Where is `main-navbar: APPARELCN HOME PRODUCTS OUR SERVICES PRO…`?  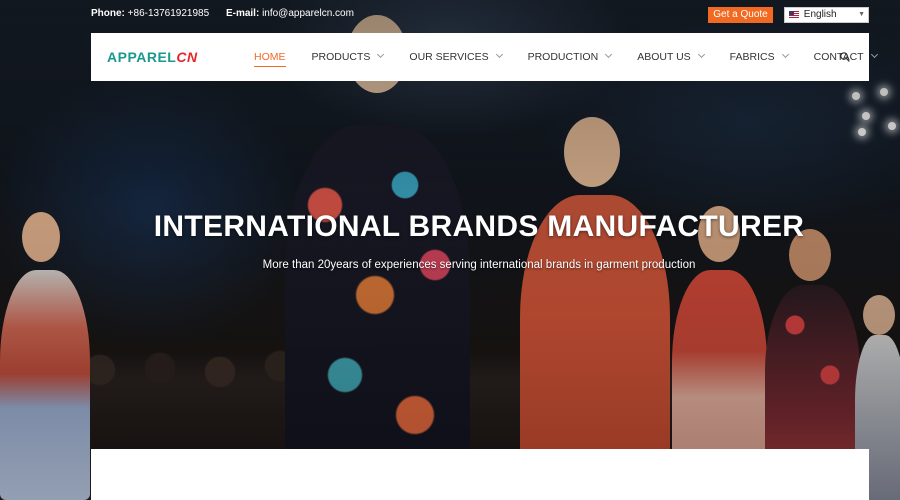 main-navbar: APPARELCN HOME PRODUCTS OUR SERVICES PRO… is located at coordinates (484, 57).